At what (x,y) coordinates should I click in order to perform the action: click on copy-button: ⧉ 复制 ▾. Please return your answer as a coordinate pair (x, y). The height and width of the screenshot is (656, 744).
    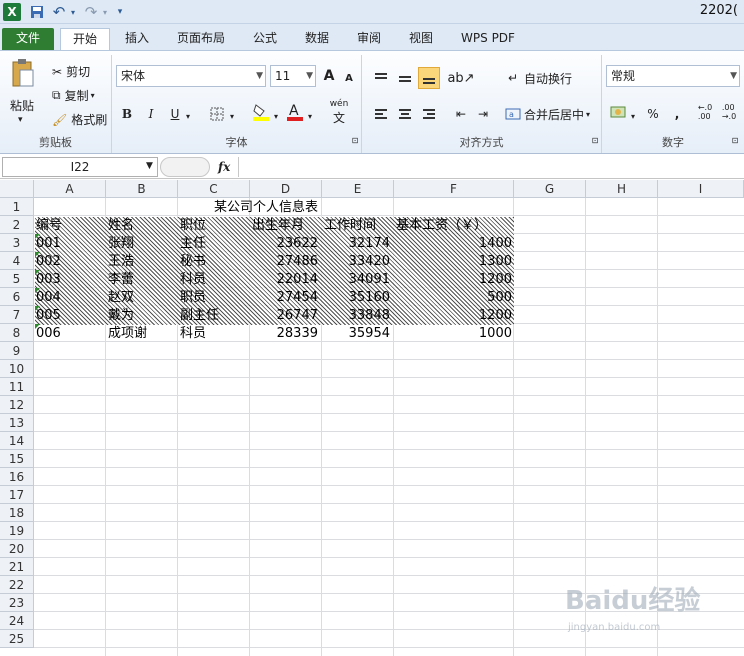
    Looking at the image, I should click on (73, 95).